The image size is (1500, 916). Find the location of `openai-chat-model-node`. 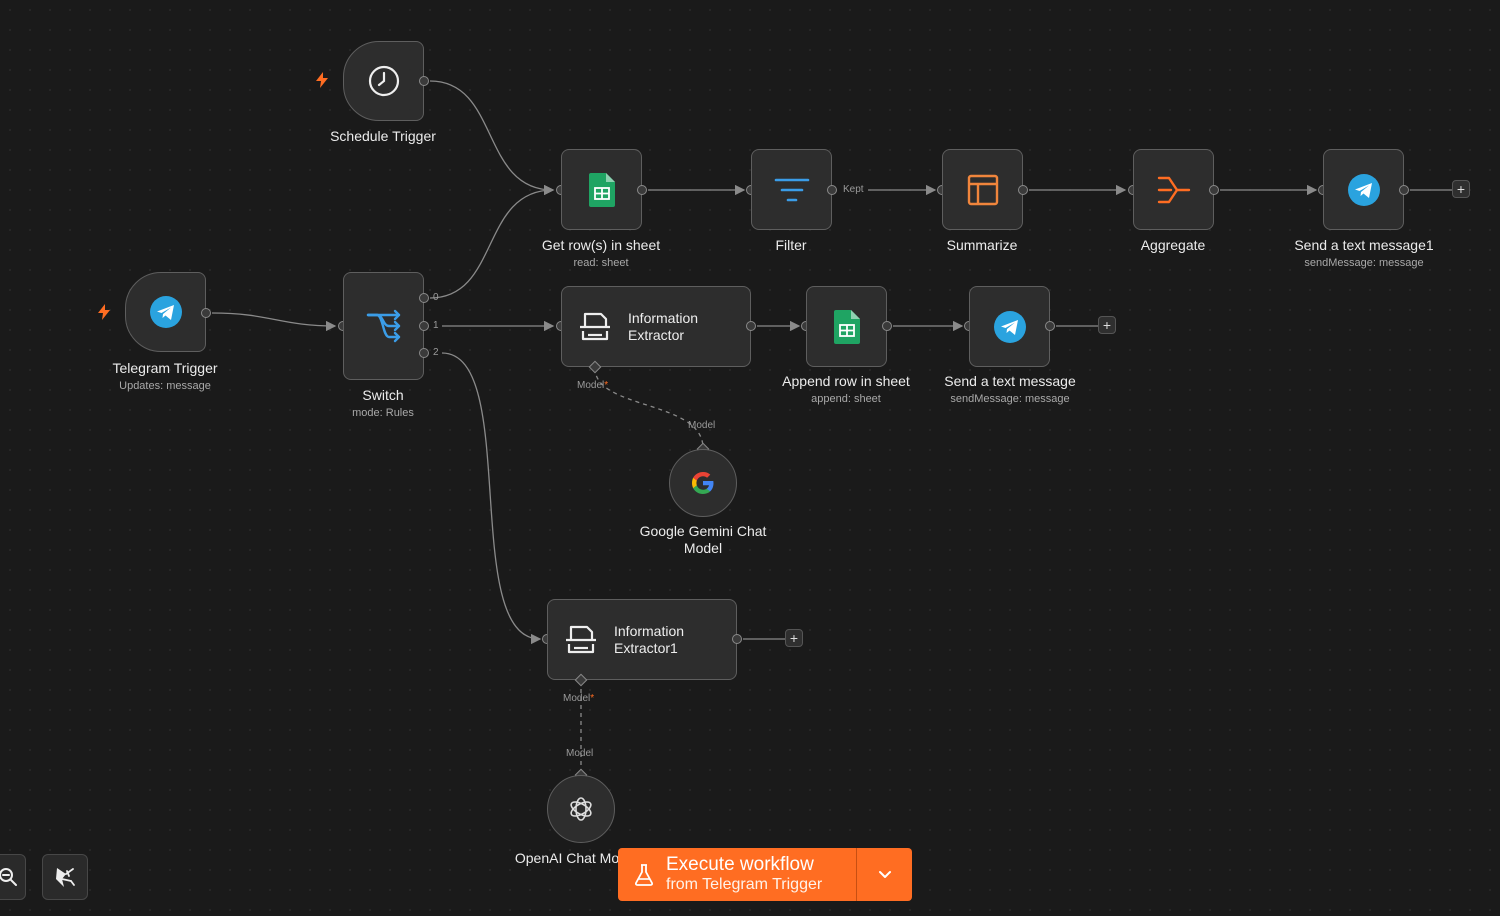

openai-chat-model-node is located at coordinates (581, 809).